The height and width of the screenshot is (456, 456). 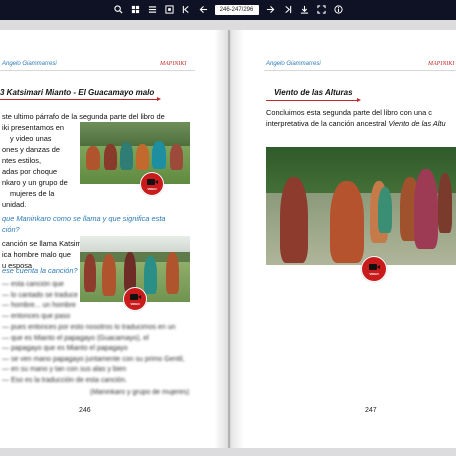 What do you see at coordinates (118, 10) in the screenshot?
I see `zoom-in-icon` at bounding box center [118, 10].